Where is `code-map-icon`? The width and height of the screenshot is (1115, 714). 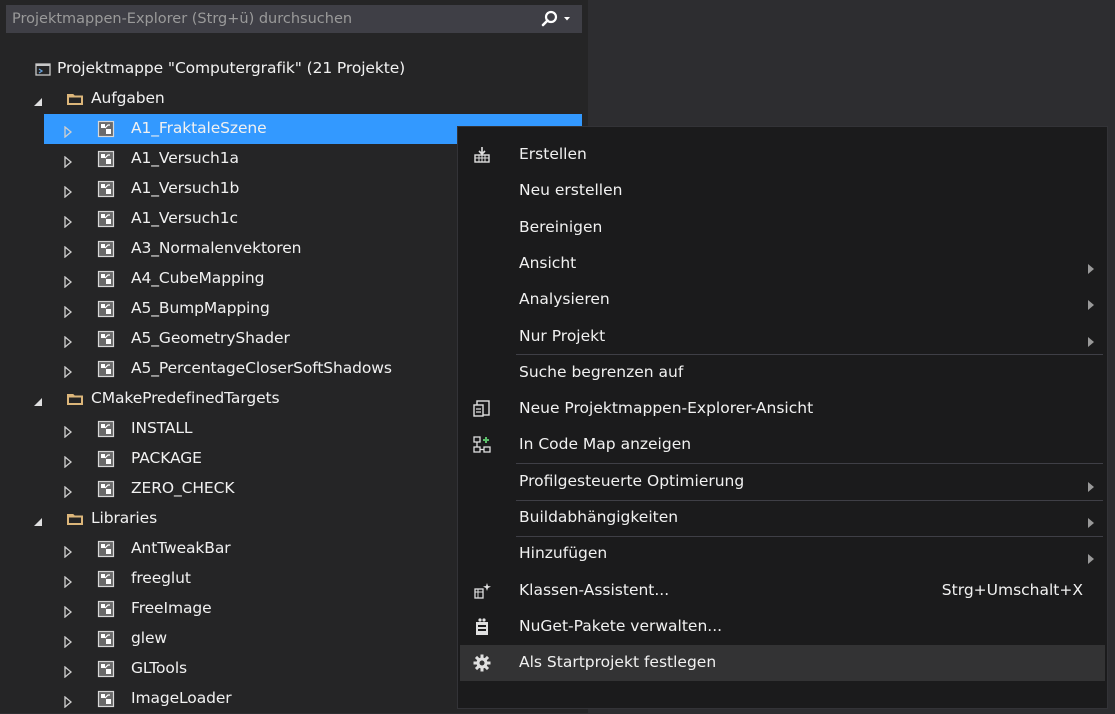 code-map-icon is located at coordinates (482, 445).